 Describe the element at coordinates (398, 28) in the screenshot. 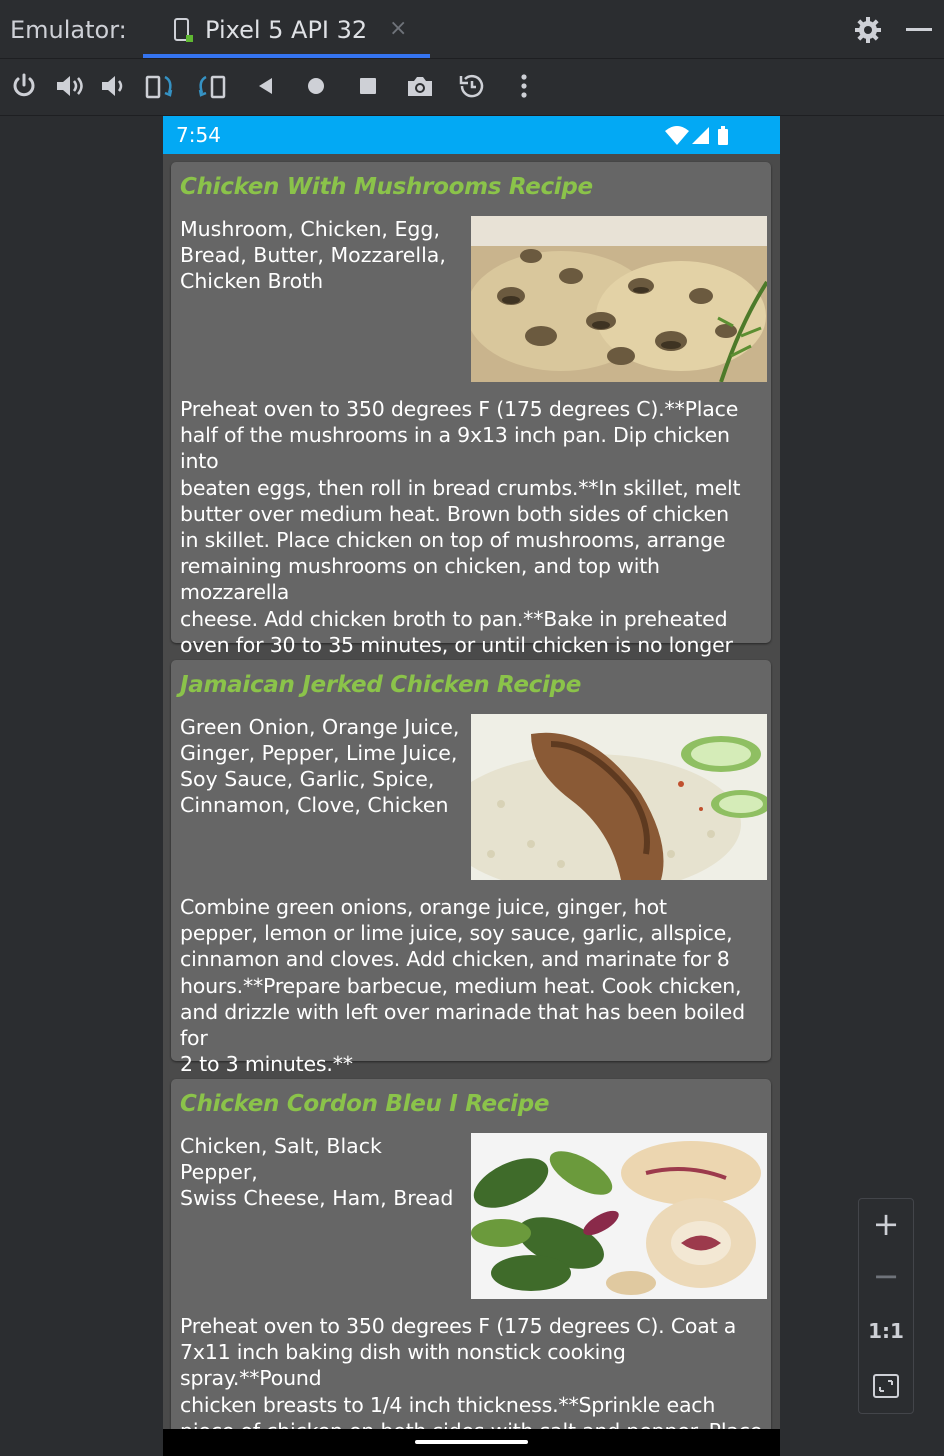

I see `close-tab-icon: ×` at that location.